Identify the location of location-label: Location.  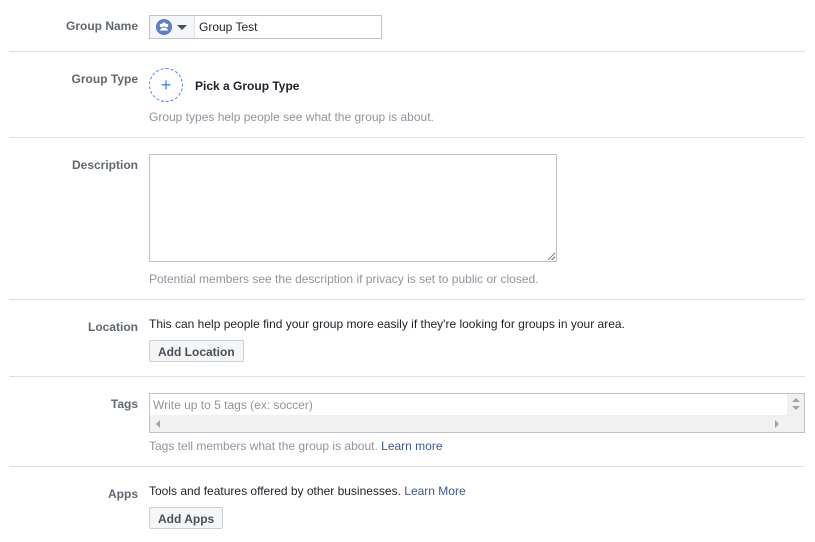
(113, 327).